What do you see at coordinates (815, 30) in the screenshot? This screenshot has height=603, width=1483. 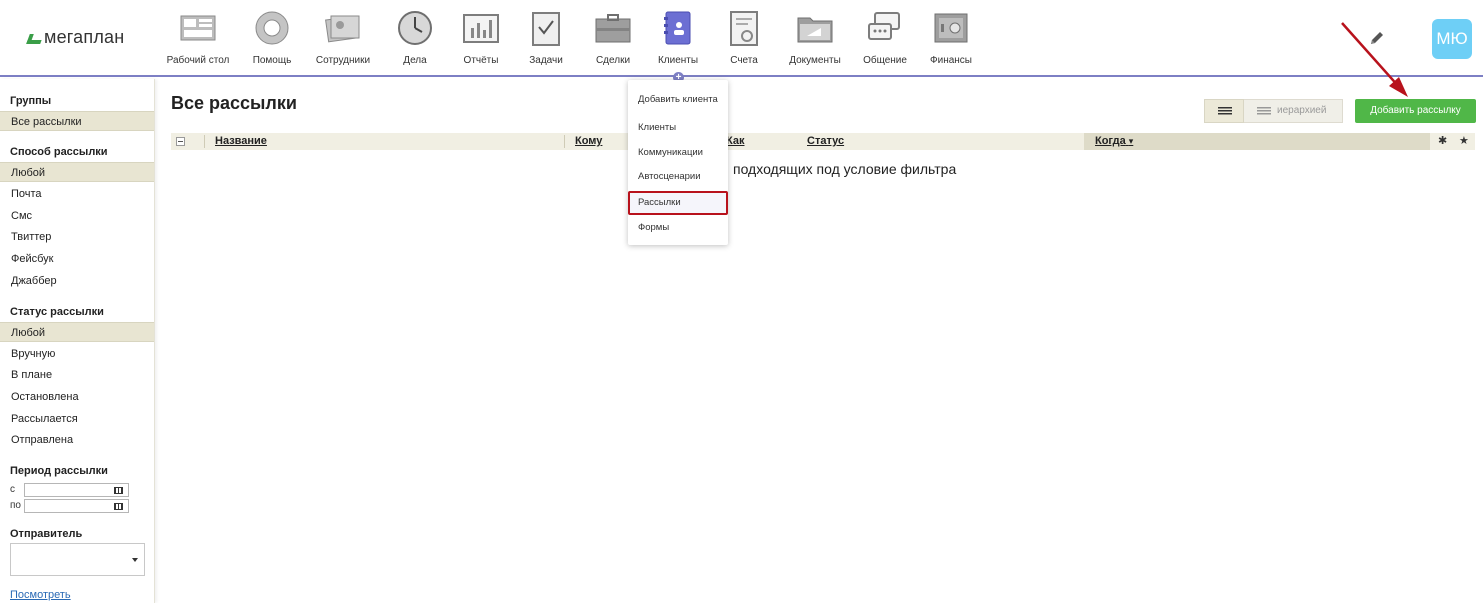 I see `folder-icon` at bounding box center [815, 30].